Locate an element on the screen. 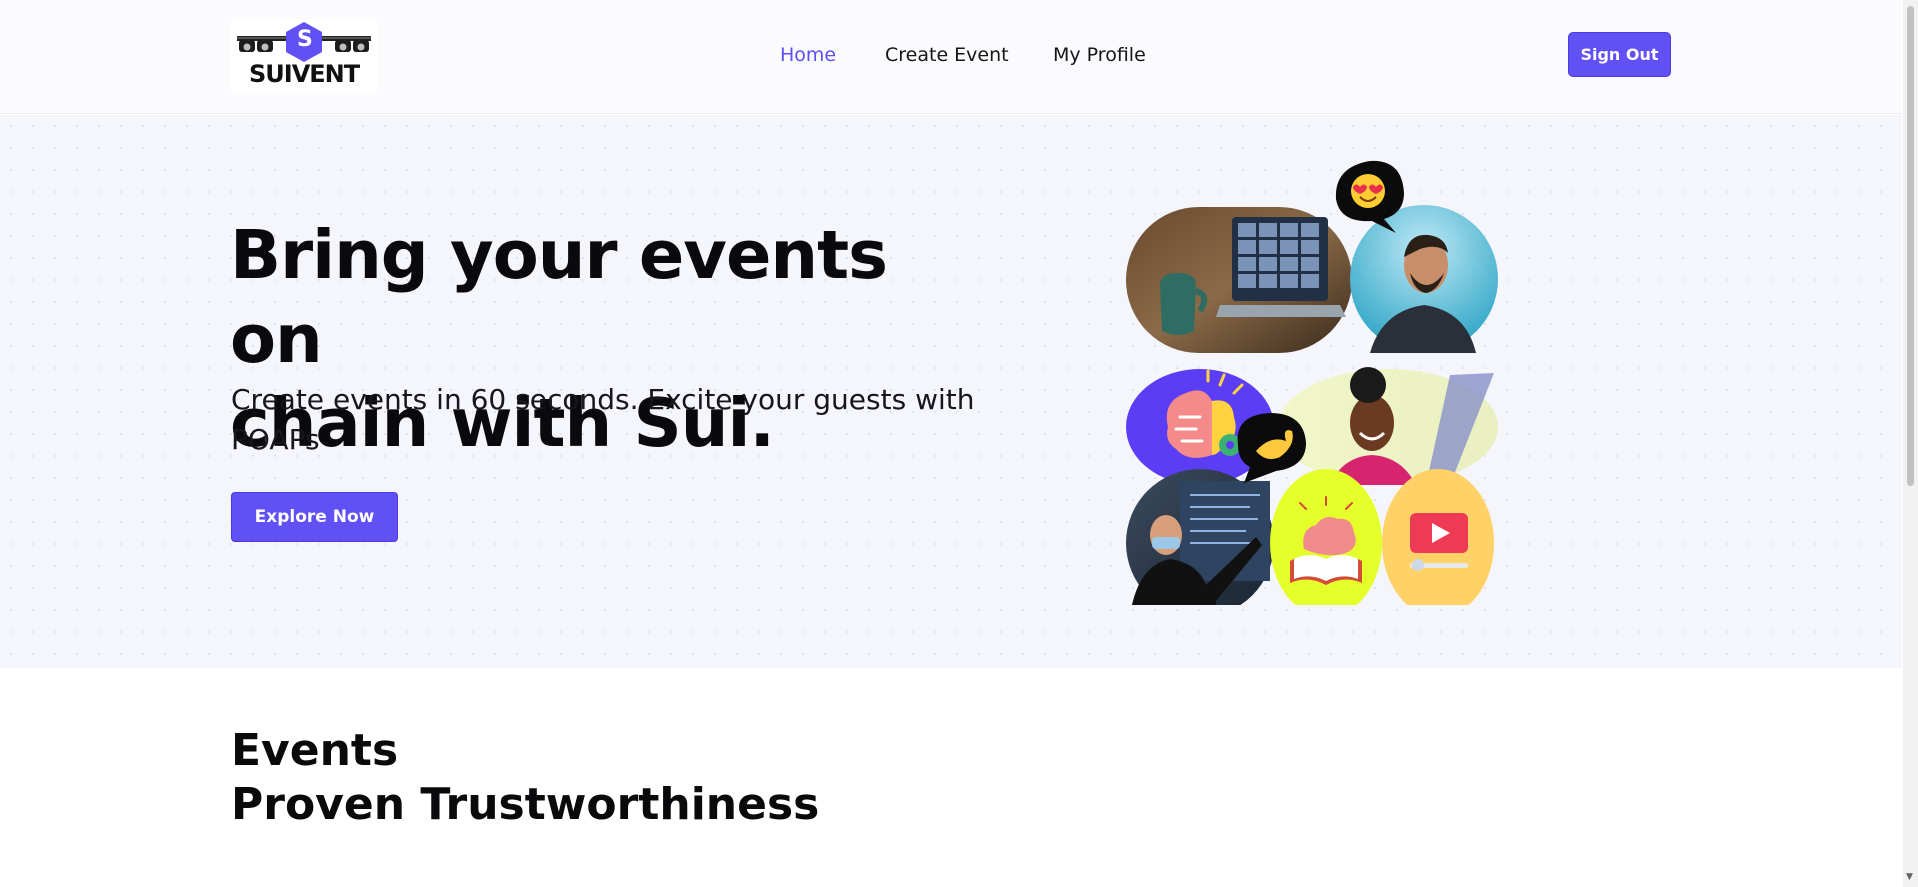  page-scrollbar: ▼ is located at coordinates (1910, 443).